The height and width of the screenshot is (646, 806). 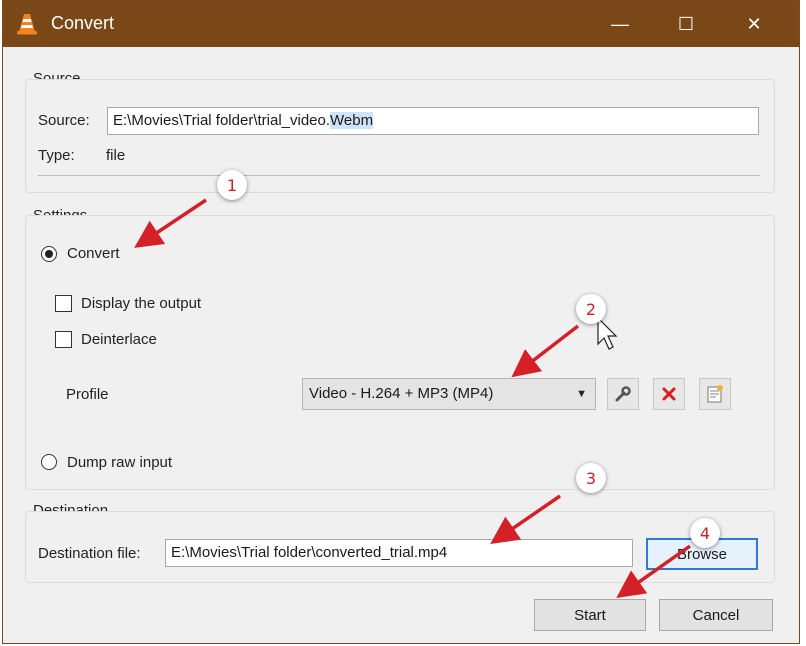 I want to click on step-3-badge: 3, so click(x=591, y=478).